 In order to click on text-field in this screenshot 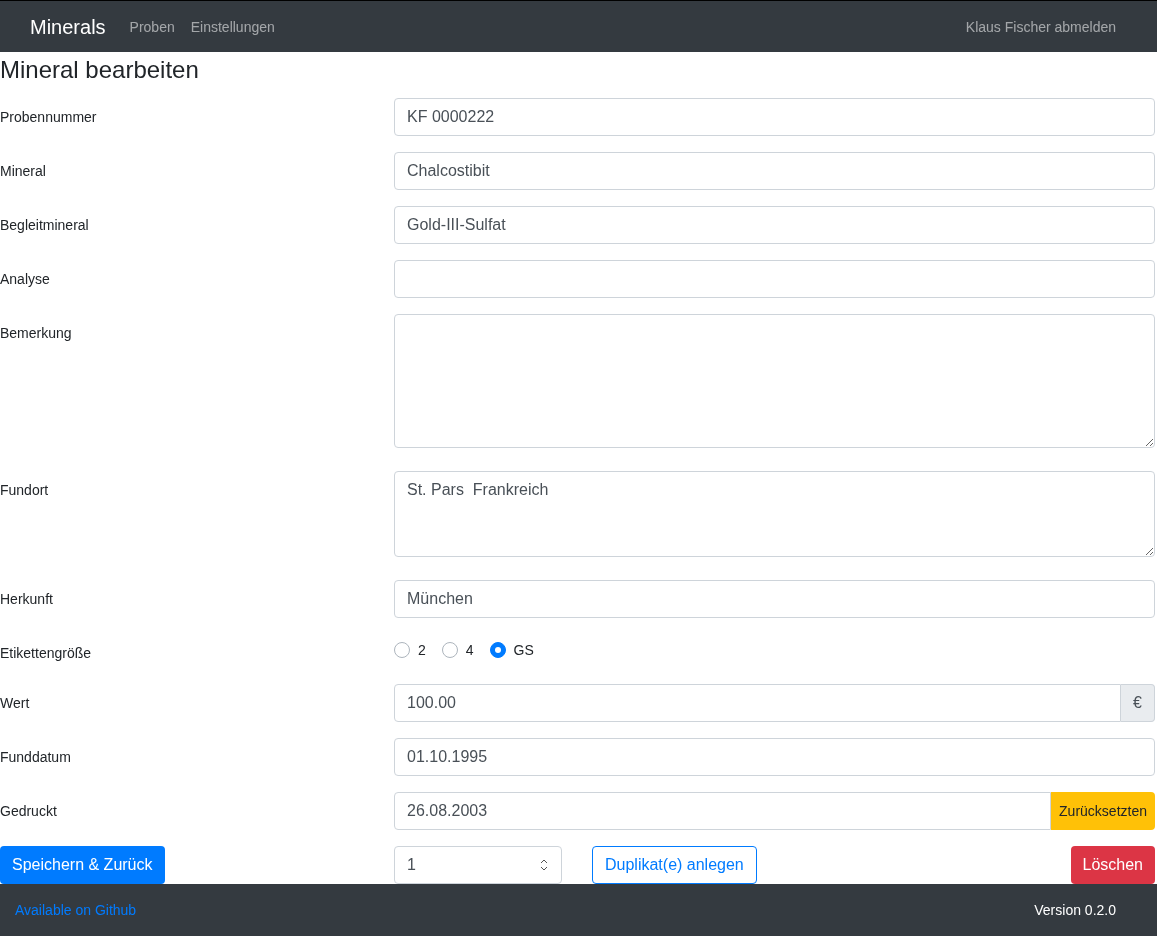, I will do `click(774, 279)`.